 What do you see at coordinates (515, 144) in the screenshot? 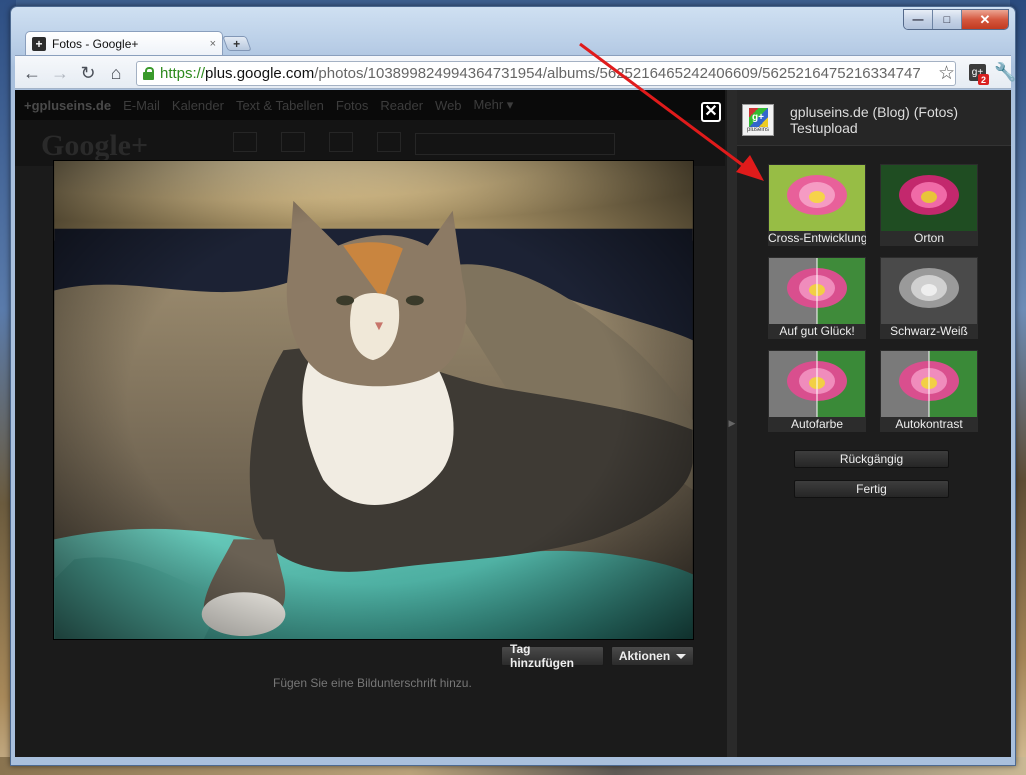
I see `header-search-box` at bounding box center [515, 144].